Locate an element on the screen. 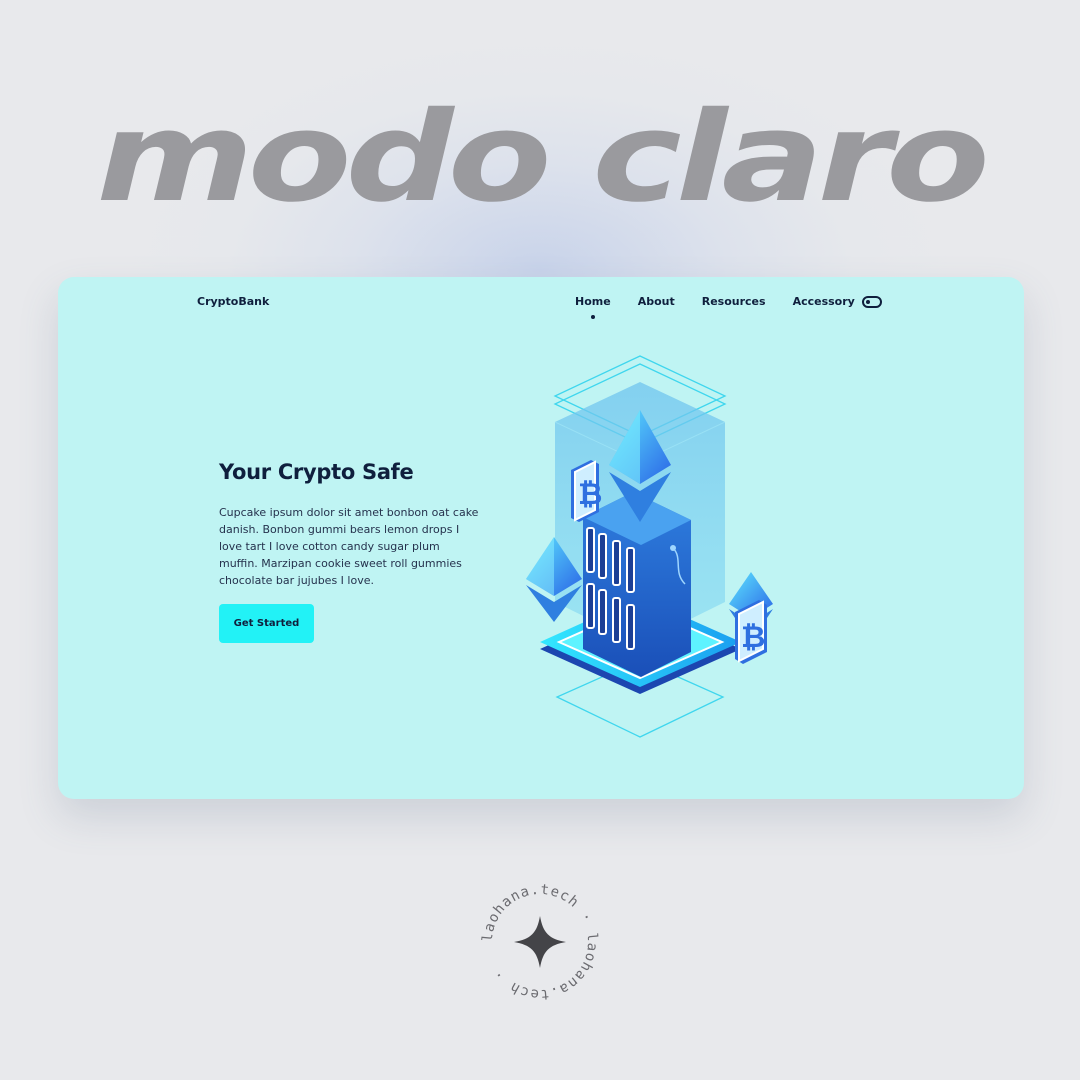 This screenshot has height=1080, width=1080. nav-item-home: Home is located at coordinates (593, 307).